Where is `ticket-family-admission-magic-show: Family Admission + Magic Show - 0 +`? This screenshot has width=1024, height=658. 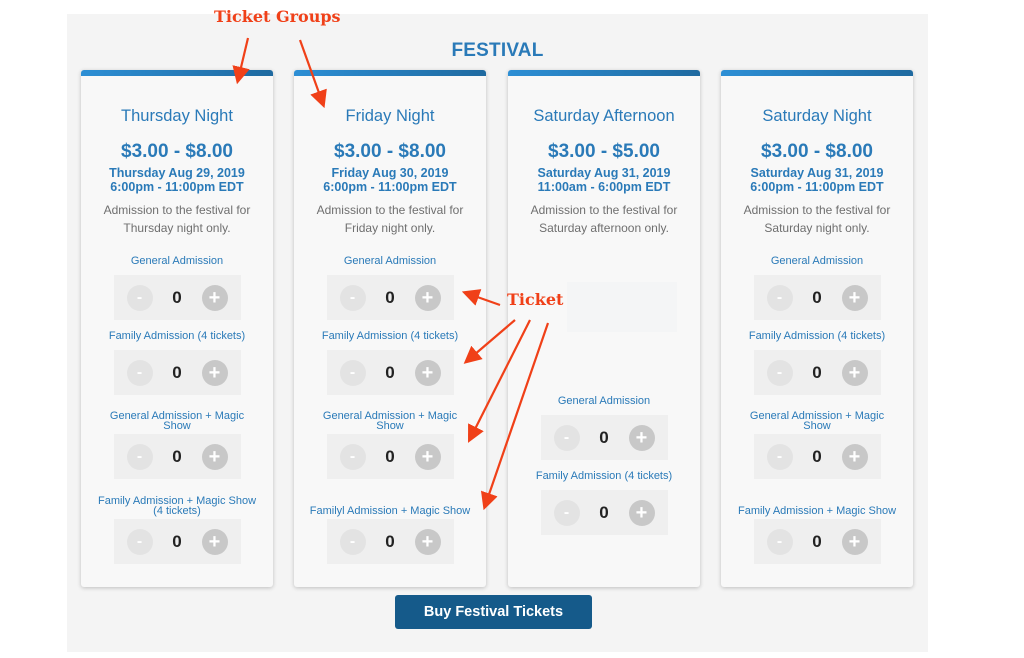 ticket-family-admission-magic-show: Family Admission + Magic Show - 0 + is located at coordinates (817, 529).